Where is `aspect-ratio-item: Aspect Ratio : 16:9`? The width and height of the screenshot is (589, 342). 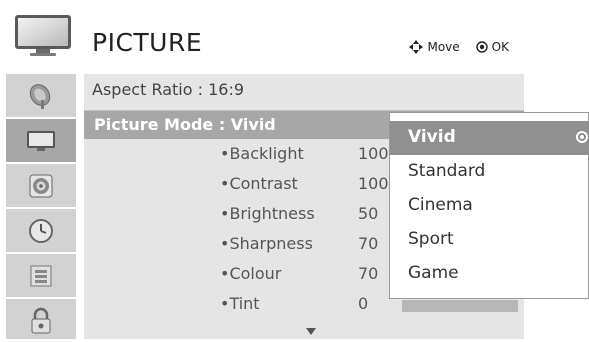 aspect-ratio-item: Aspect Ratio : 16:9 is located at coordinates (168, 89).